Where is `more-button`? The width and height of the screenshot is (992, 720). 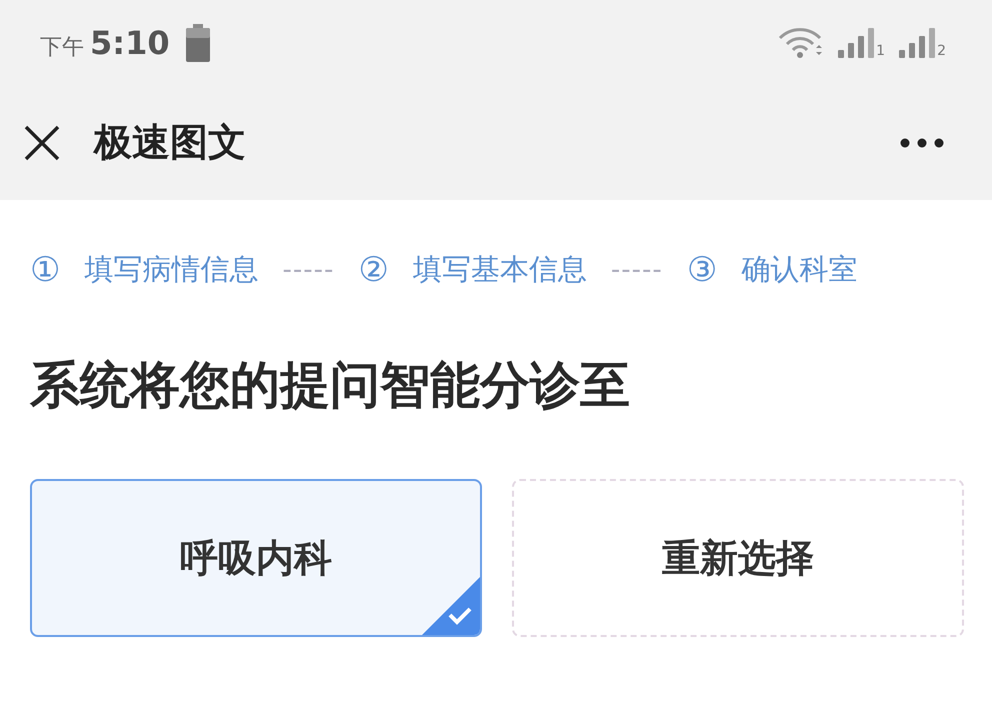
more-button is located at coordinates (922, 143).